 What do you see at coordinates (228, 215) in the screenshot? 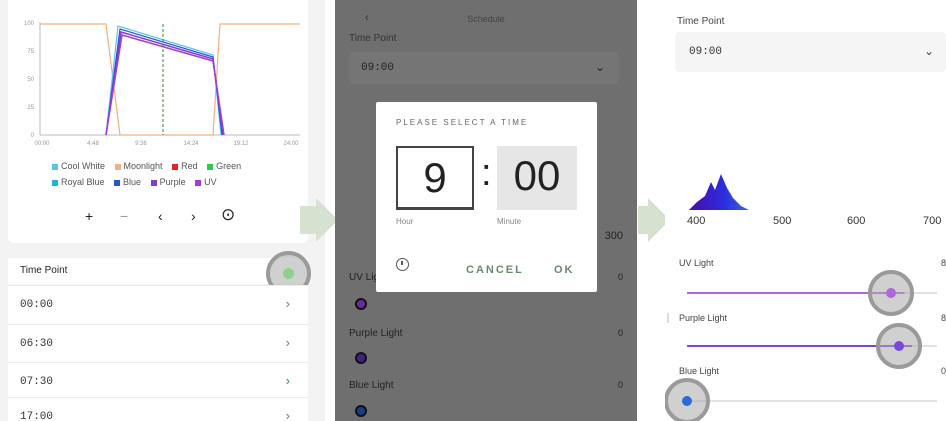
I see `preview-icon: ⊙` at bounding box center [228, 215].